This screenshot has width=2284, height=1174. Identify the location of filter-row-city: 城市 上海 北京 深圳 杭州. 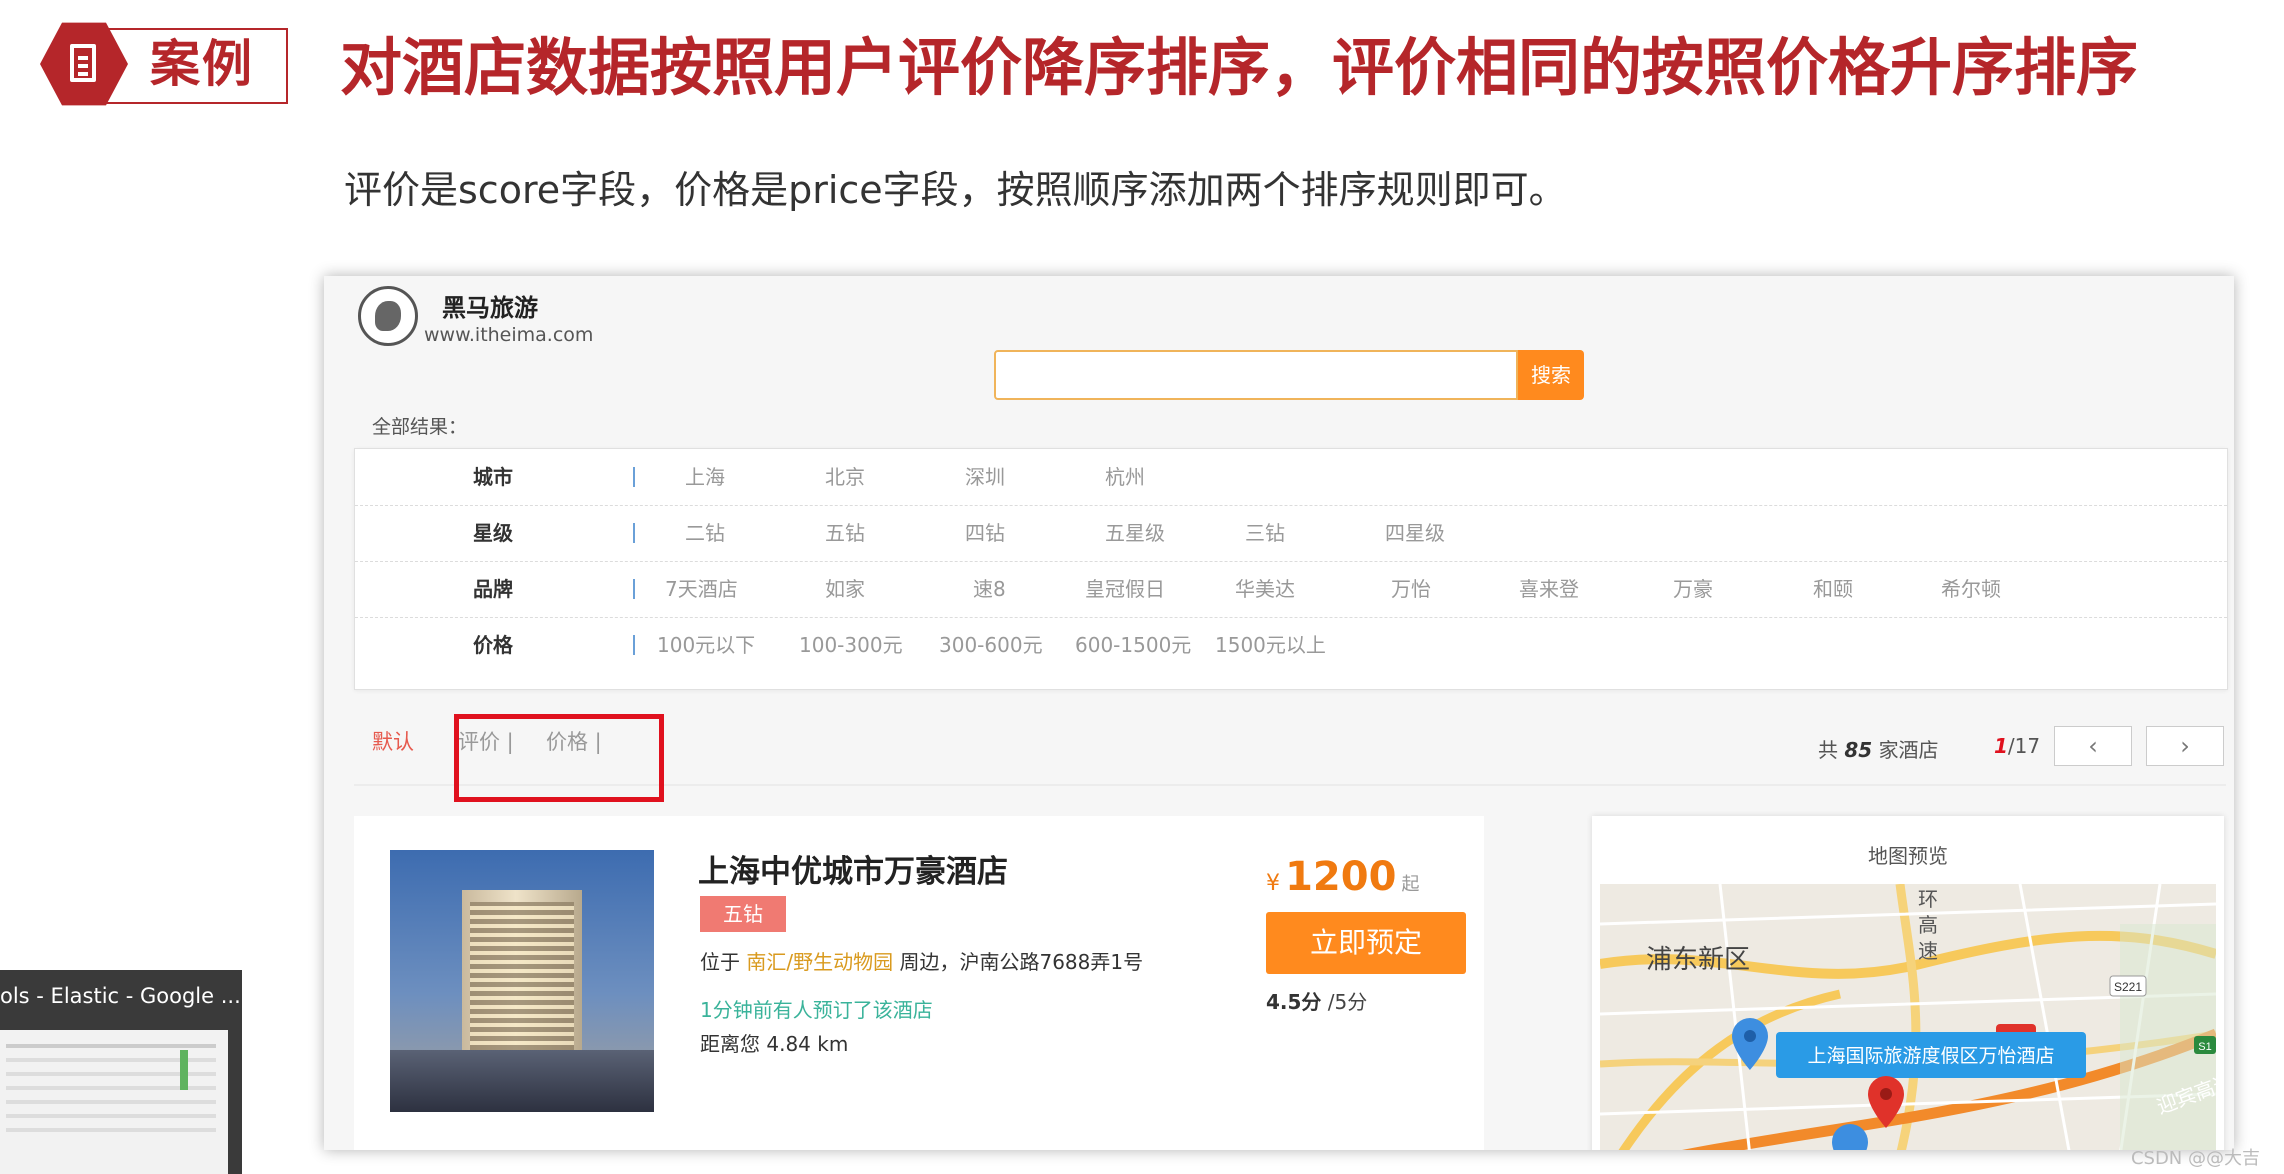
(1291, 477).